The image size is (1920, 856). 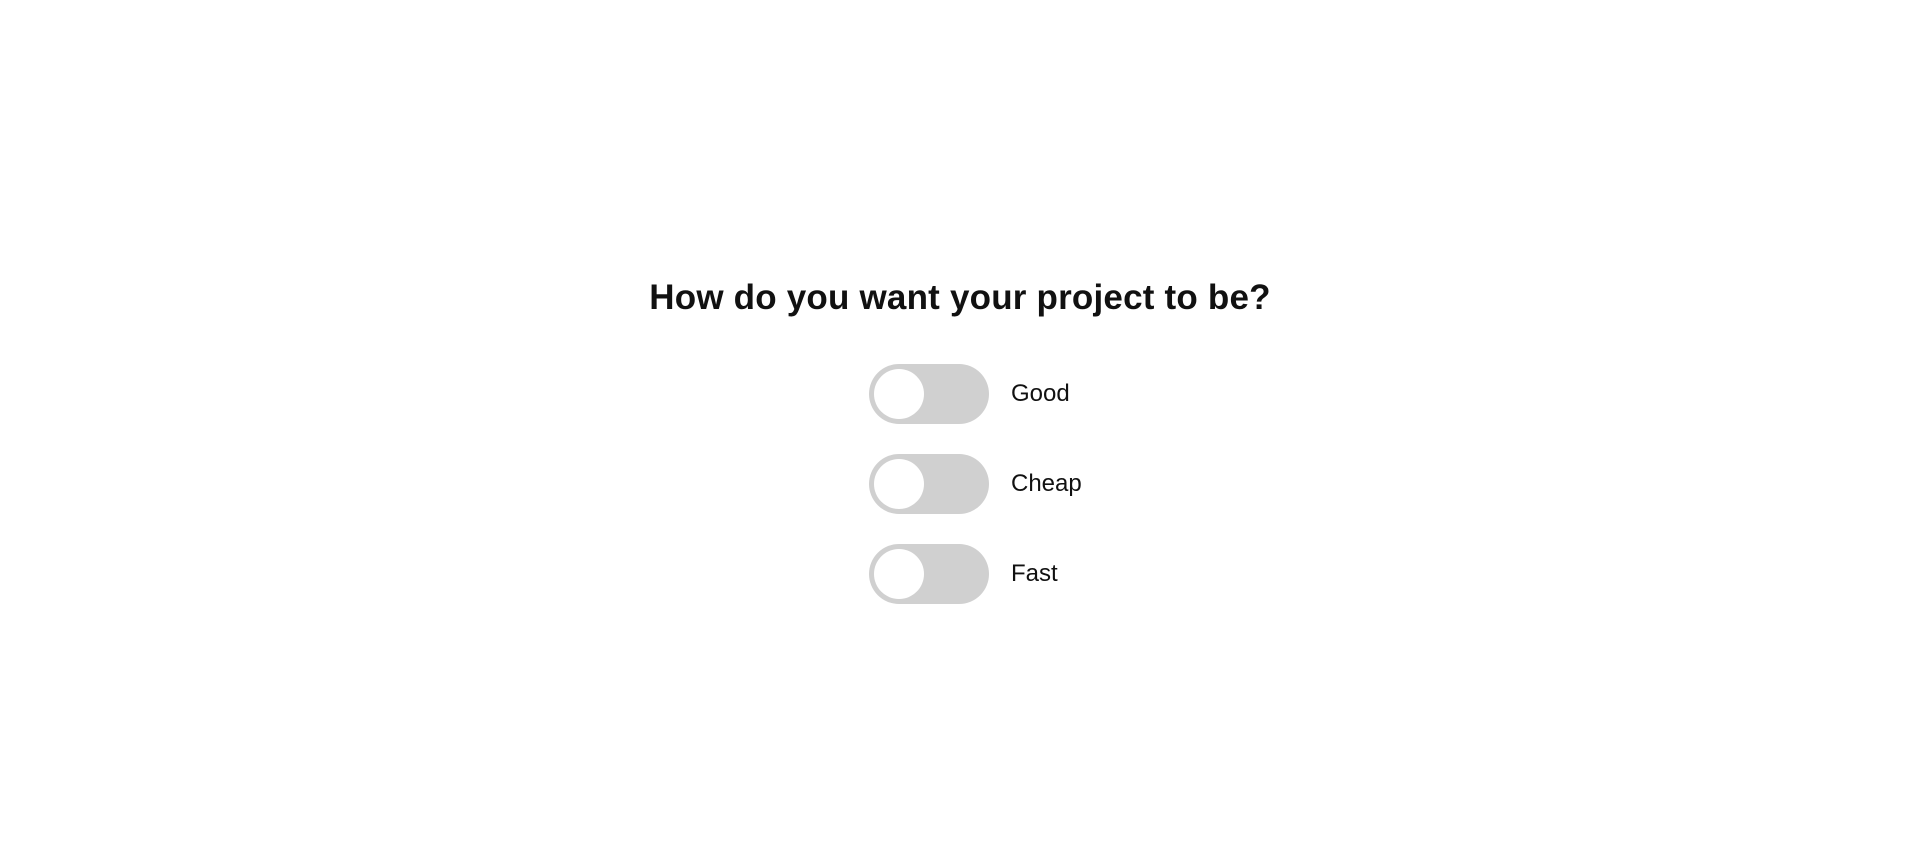 What do you see at coordinates (929, 394) in the screenshot?
I see `toggle-good` at bounding box center [929, 394].